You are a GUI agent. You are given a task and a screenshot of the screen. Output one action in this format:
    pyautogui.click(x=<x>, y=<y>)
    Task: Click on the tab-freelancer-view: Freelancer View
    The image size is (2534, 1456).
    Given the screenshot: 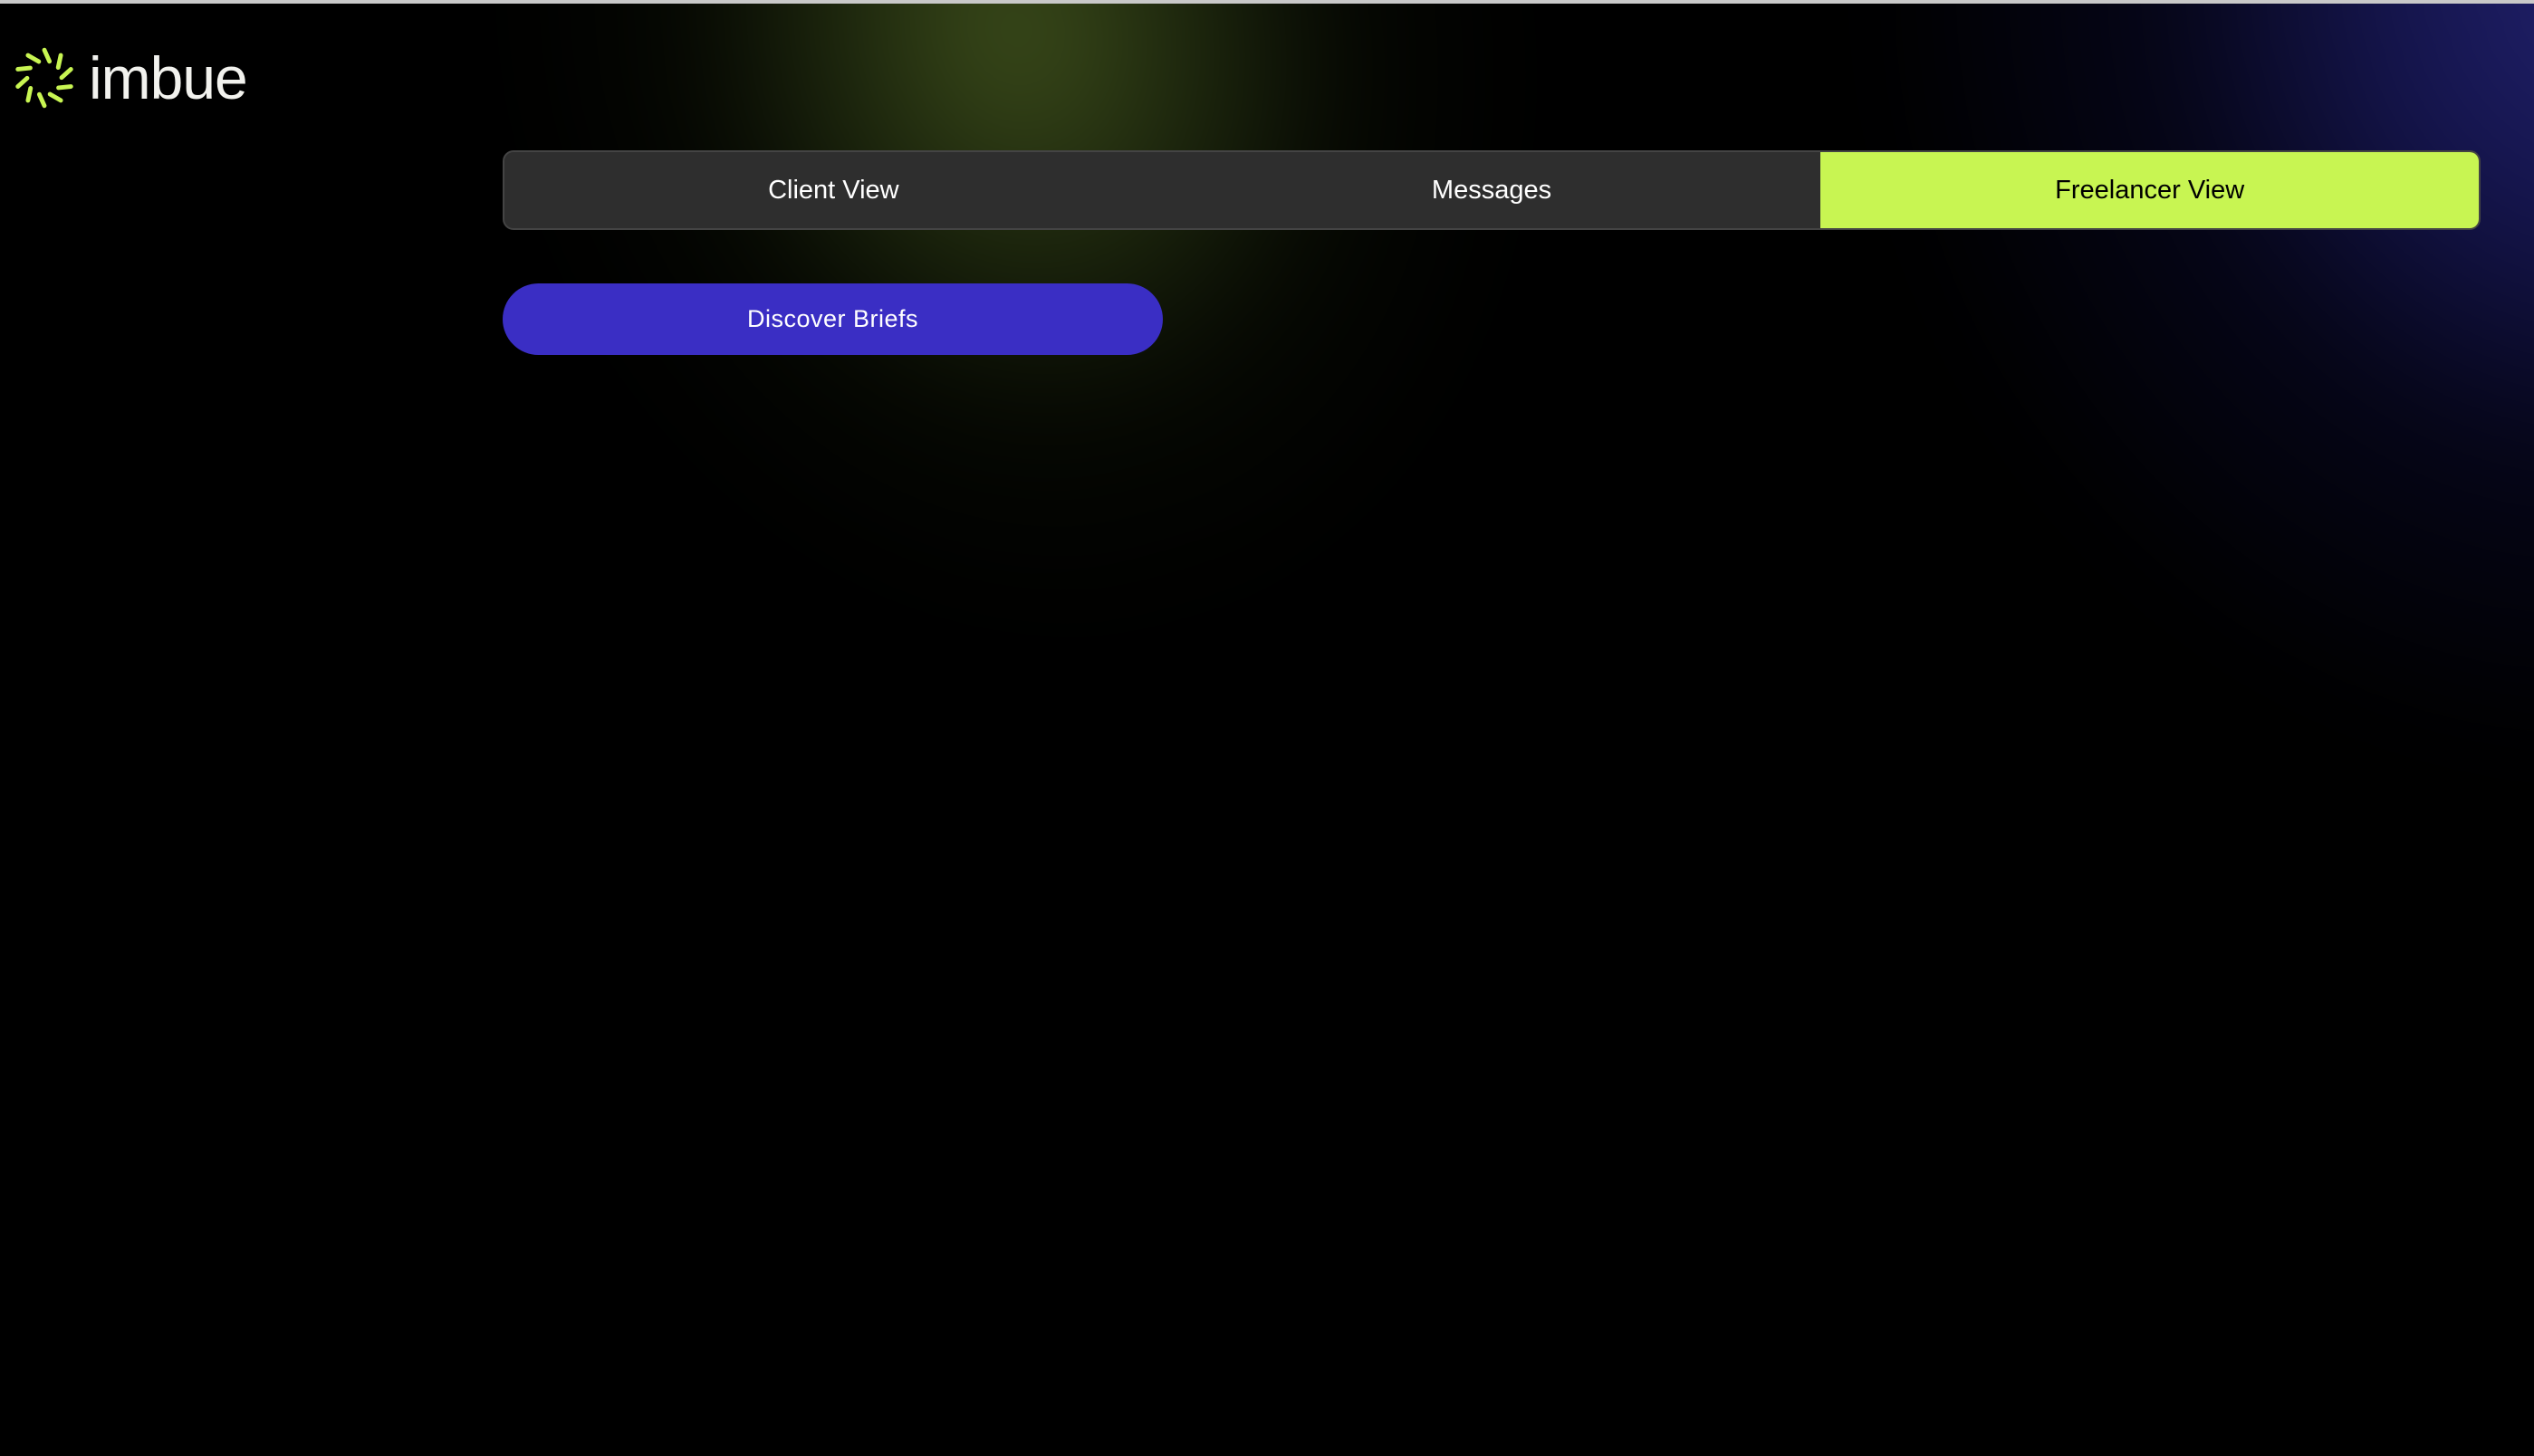 What is the action you would take?
    pyautogui.click(x=2149, y=190)
    